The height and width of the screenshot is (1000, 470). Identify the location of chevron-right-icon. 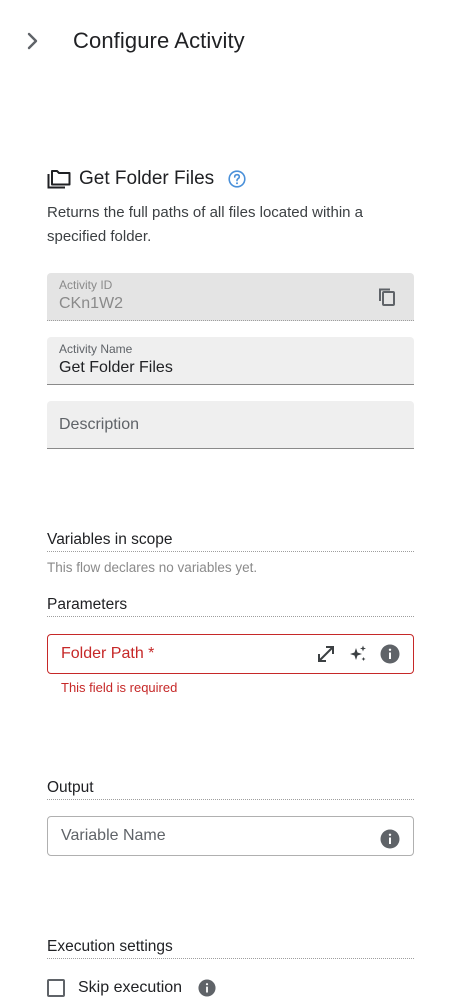
(33, 41).